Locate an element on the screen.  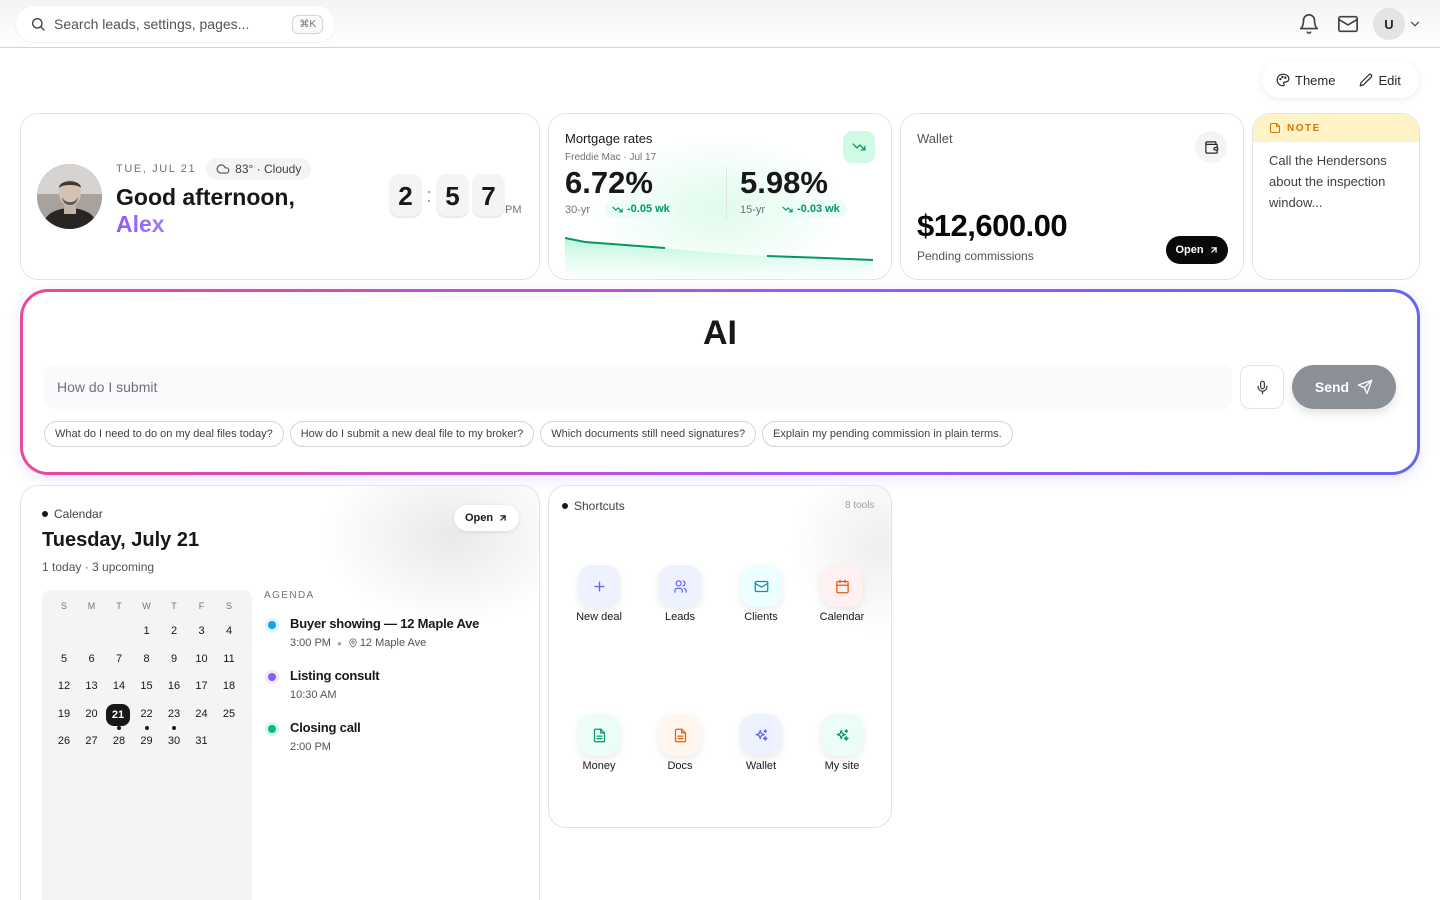
shortcut-my-site: My site is located at coordinates (842, 748).